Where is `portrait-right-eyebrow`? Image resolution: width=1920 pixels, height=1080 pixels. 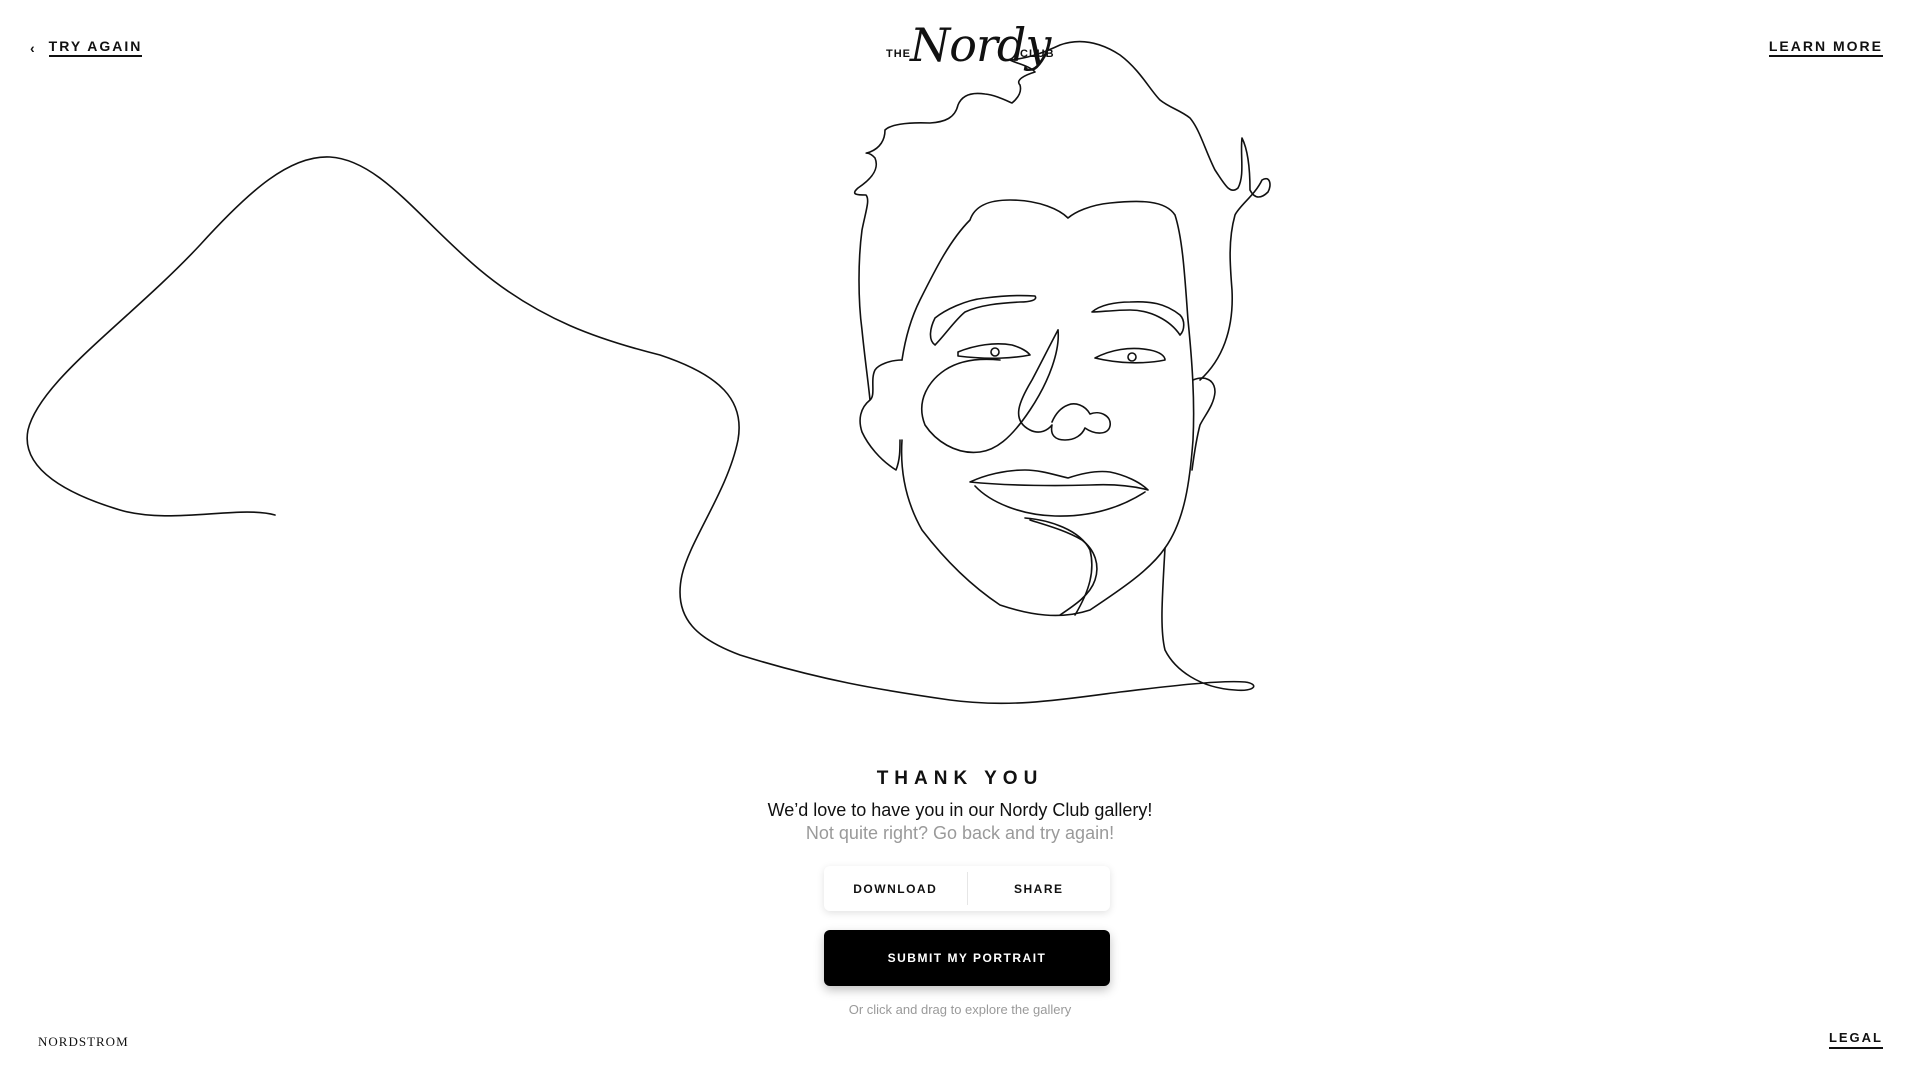
portrait-right-eyebrow is located at coordinates (1138, 318).